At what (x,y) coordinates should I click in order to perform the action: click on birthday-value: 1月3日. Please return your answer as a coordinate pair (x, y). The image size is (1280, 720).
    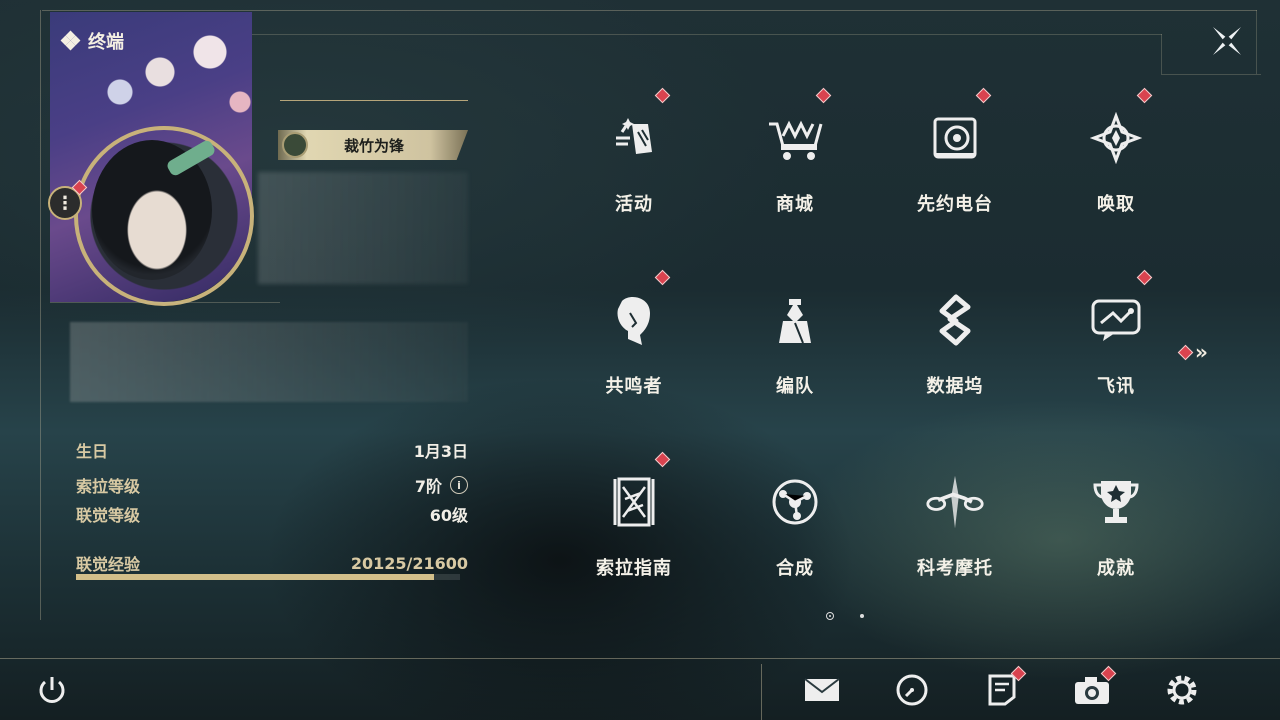
    Looking at the image, I should click on (440, 451).